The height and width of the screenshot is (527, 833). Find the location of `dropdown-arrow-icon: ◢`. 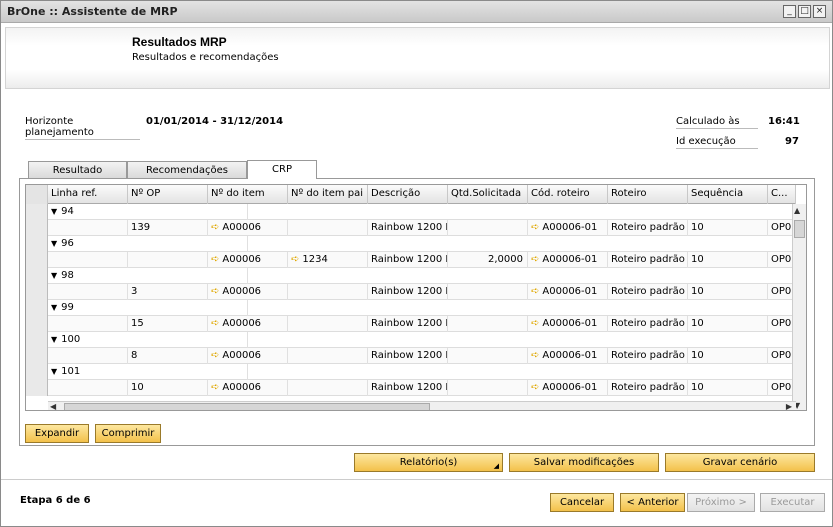

dropdown-arrow-icon: ◢ is located at coordinates (496, 466).